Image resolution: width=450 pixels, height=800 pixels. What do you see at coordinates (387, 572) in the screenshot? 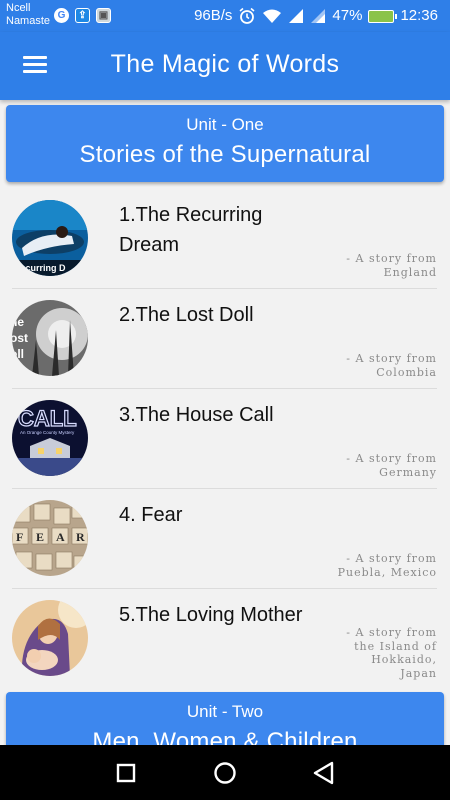
I see `origin-line: Puebla, Mexico` at bounding box center [387, 572].